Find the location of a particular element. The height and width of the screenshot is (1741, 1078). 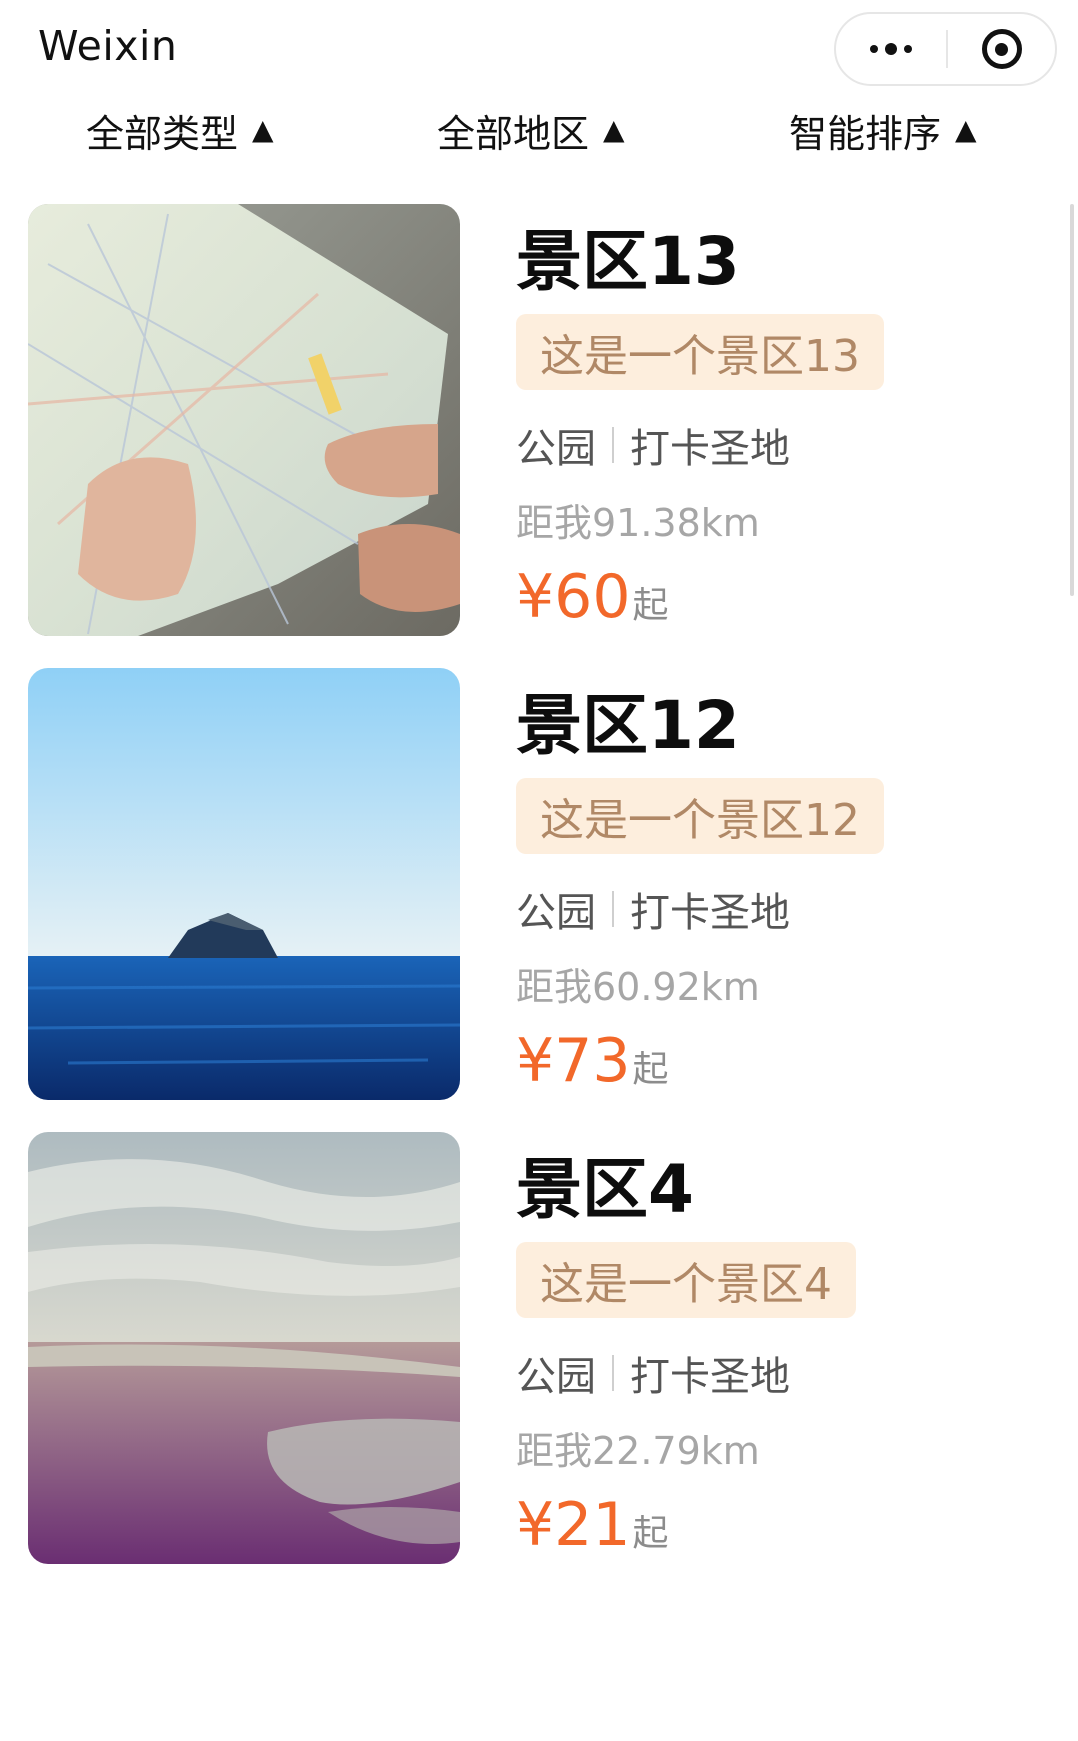

price-value: ¥21 is located at coordinates (573, 1525).